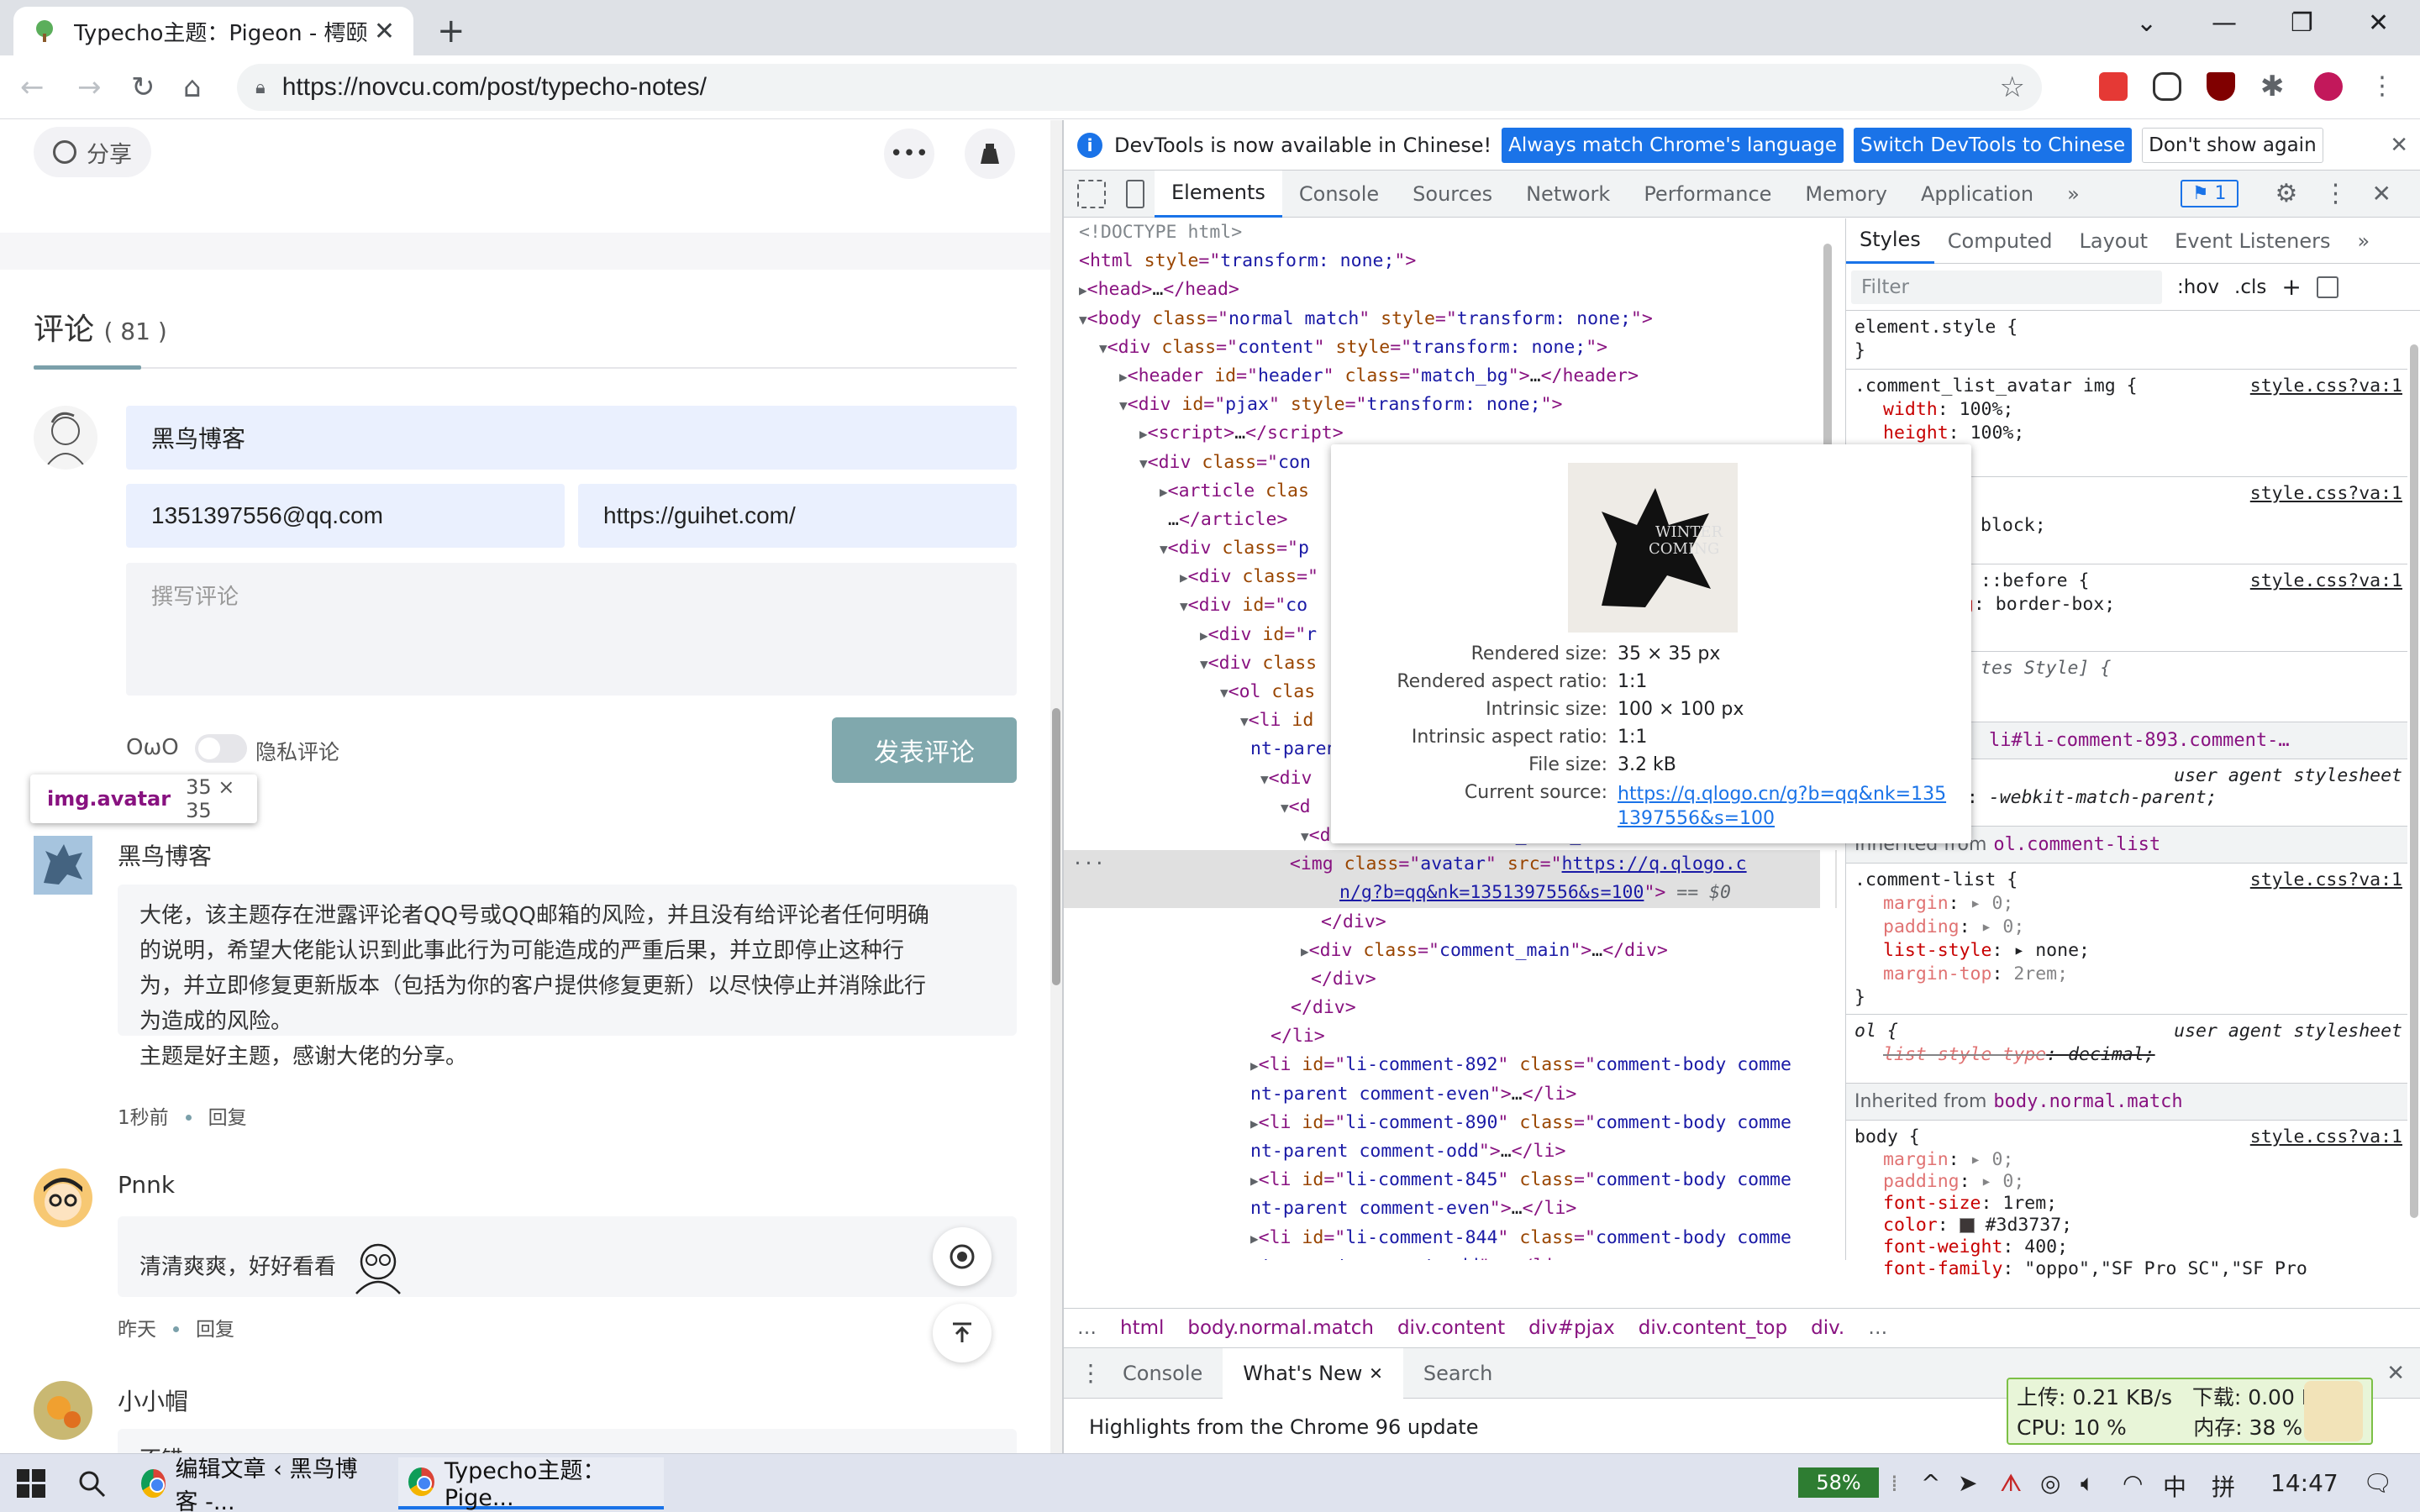 The width and height of the screenshot is (2420, 1512). What do you see at coordinates (2250, 287) in the screenshot?
I see `cls-toggle: .cls` at bounding box center [2250, 287].